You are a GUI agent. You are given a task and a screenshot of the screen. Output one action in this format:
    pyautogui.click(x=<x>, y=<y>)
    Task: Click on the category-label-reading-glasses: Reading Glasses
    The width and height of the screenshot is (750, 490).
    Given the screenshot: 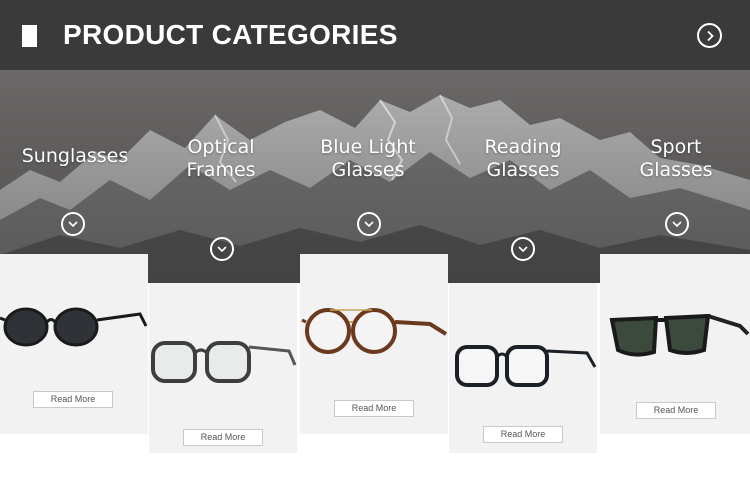 What is the action you would take?
    pyautogui.click(x=523, y=159)
    